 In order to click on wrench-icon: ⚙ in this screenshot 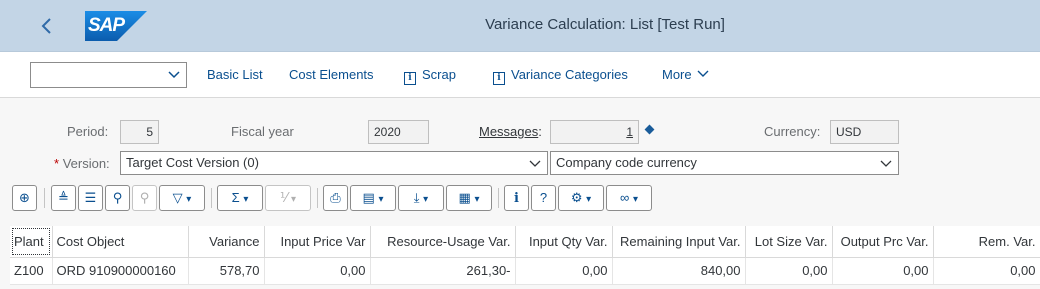, I will do `click(576, 197)`.